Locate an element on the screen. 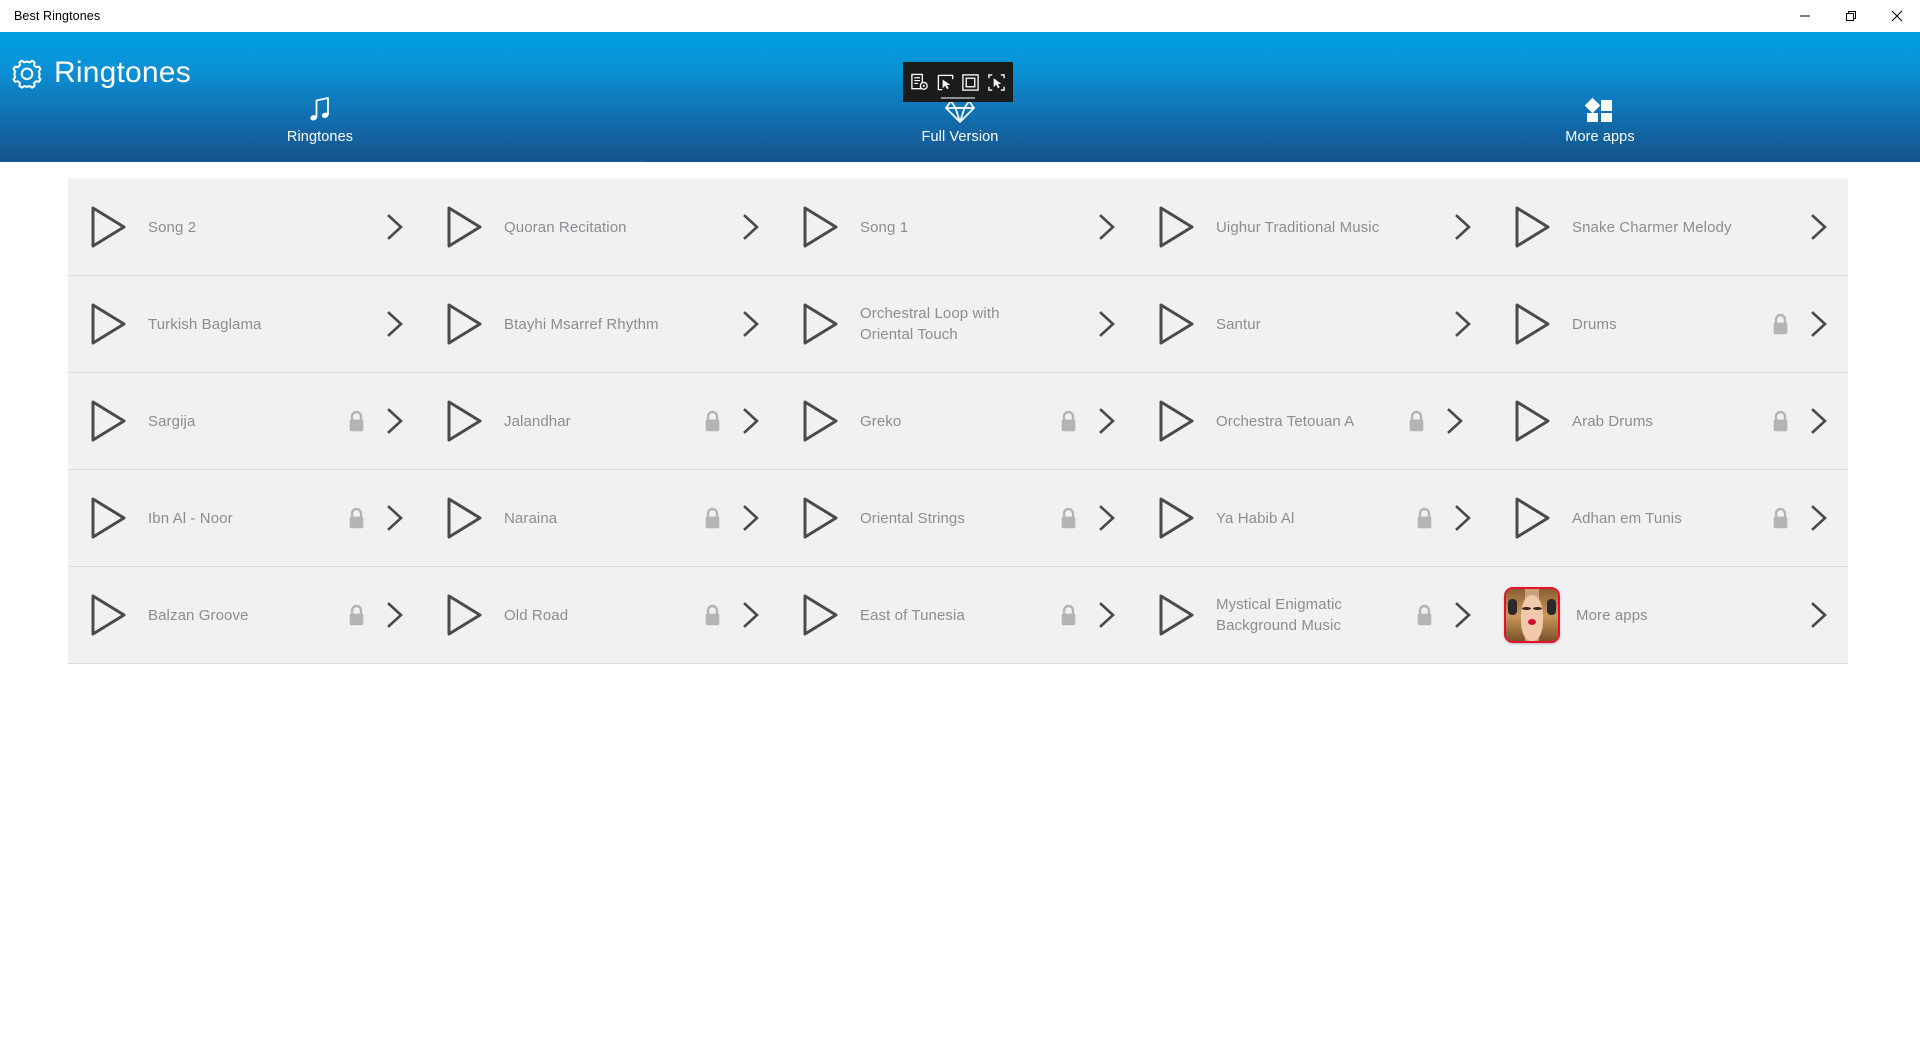  list-item: Oriental Strings is located at coordinates (958, 518).